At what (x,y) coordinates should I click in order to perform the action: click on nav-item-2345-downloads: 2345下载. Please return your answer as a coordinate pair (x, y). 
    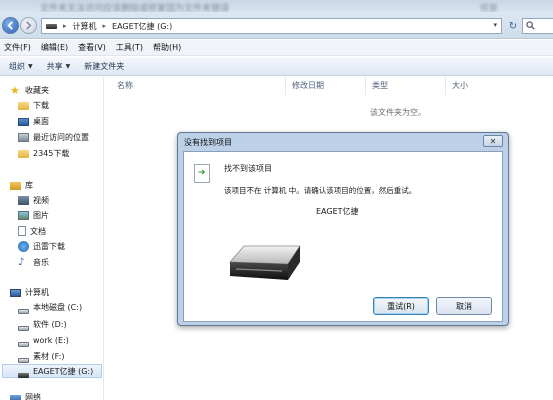
    Looking at the image, I should click on (43, 153).